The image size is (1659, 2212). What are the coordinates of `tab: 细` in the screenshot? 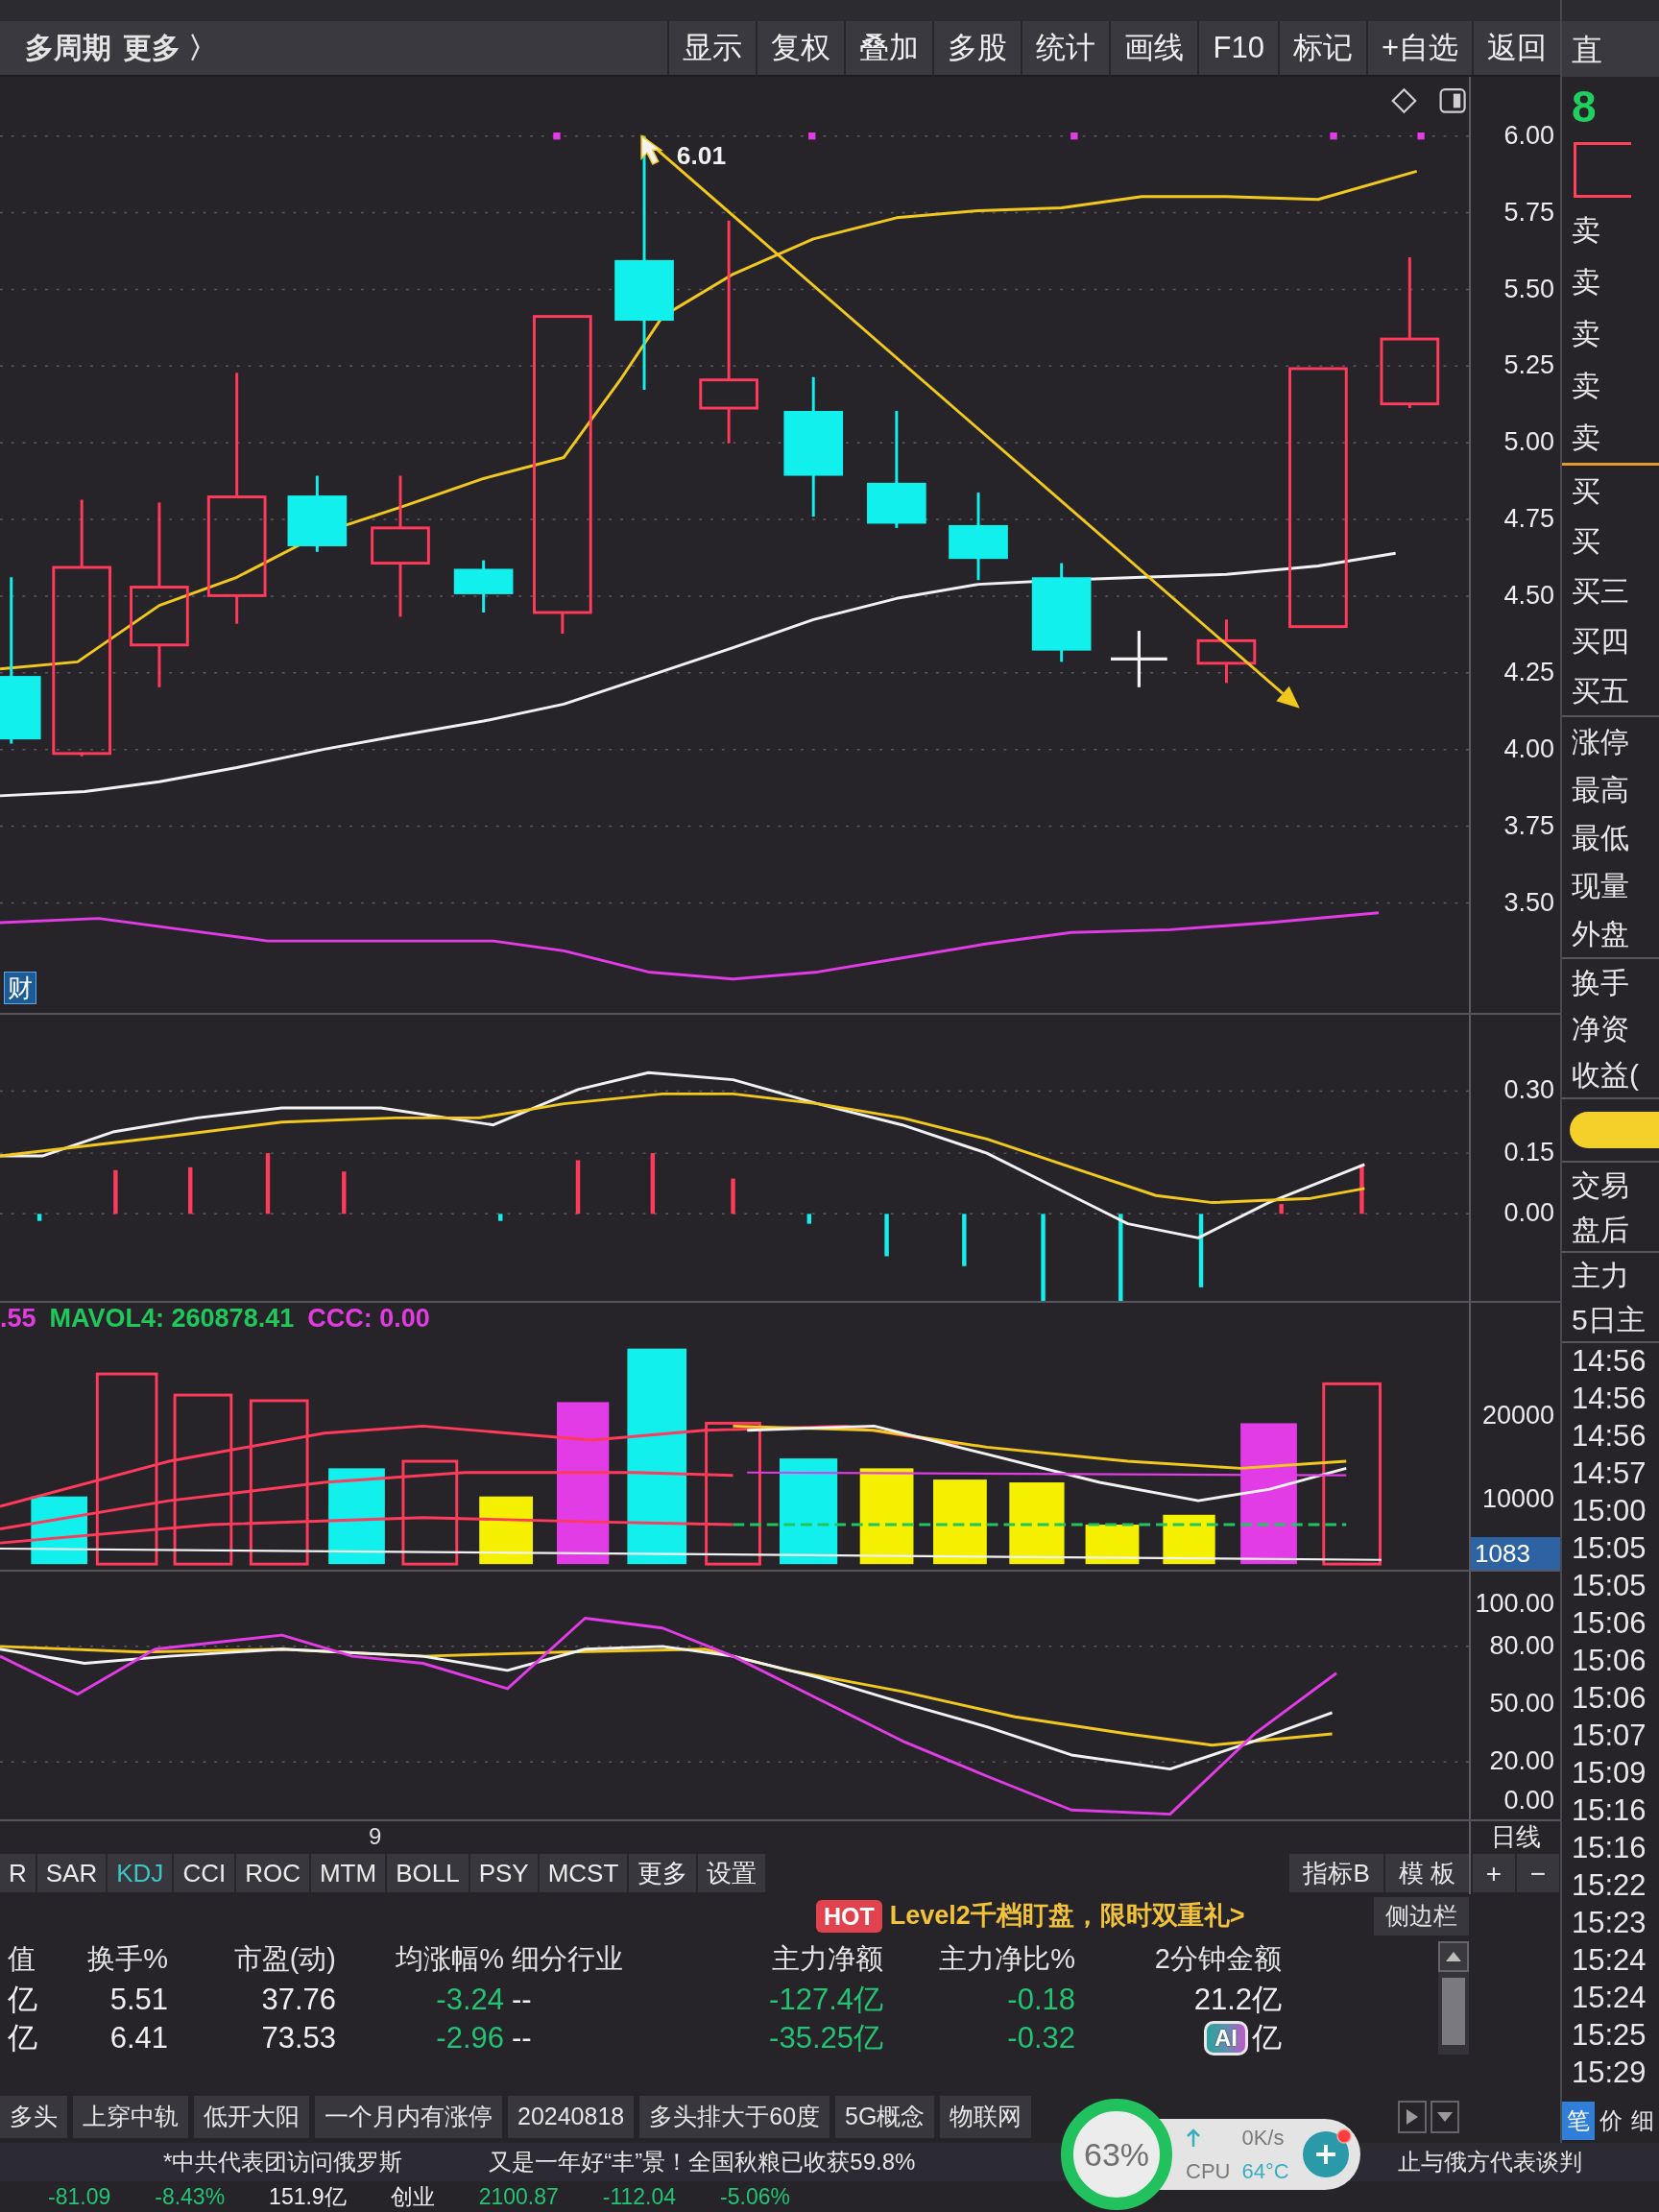 It's located at (1642, 2121).